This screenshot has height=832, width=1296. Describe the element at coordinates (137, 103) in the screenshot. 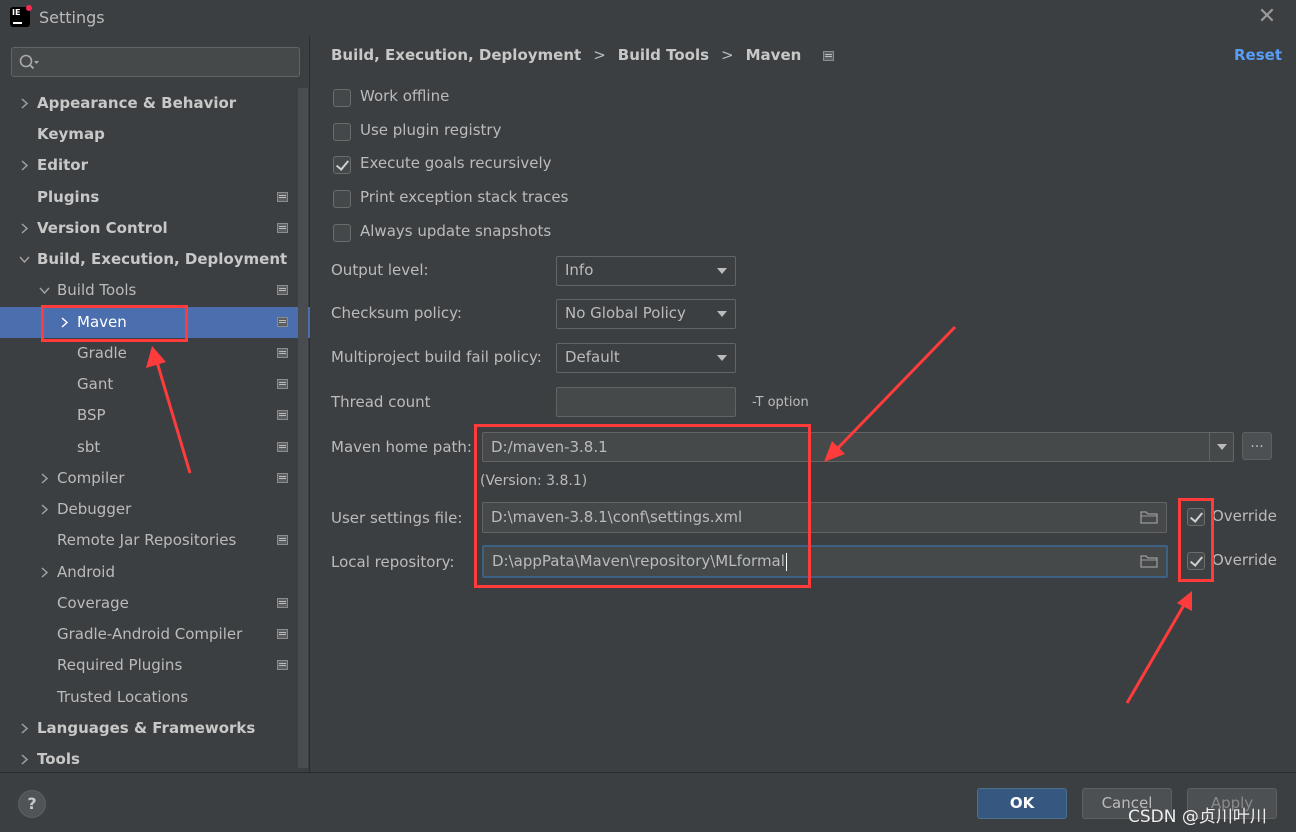

I see `sidebar-item-label: Appearance & Behavior` at that location.